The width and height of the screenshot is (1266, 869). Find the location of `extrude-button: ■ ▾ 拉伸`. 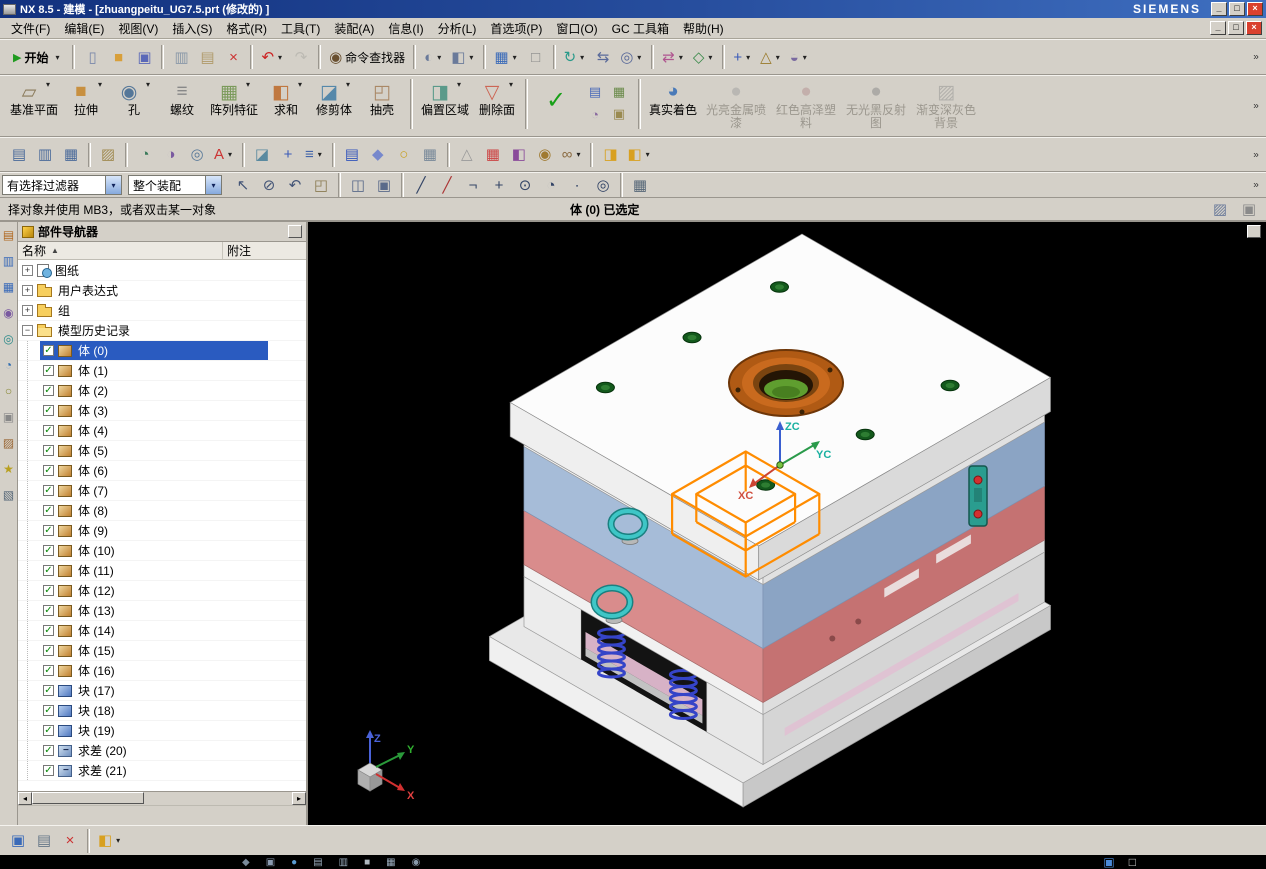

extrude-button: ■ ▾ 拉伸 is located at coordinates (86, 98).